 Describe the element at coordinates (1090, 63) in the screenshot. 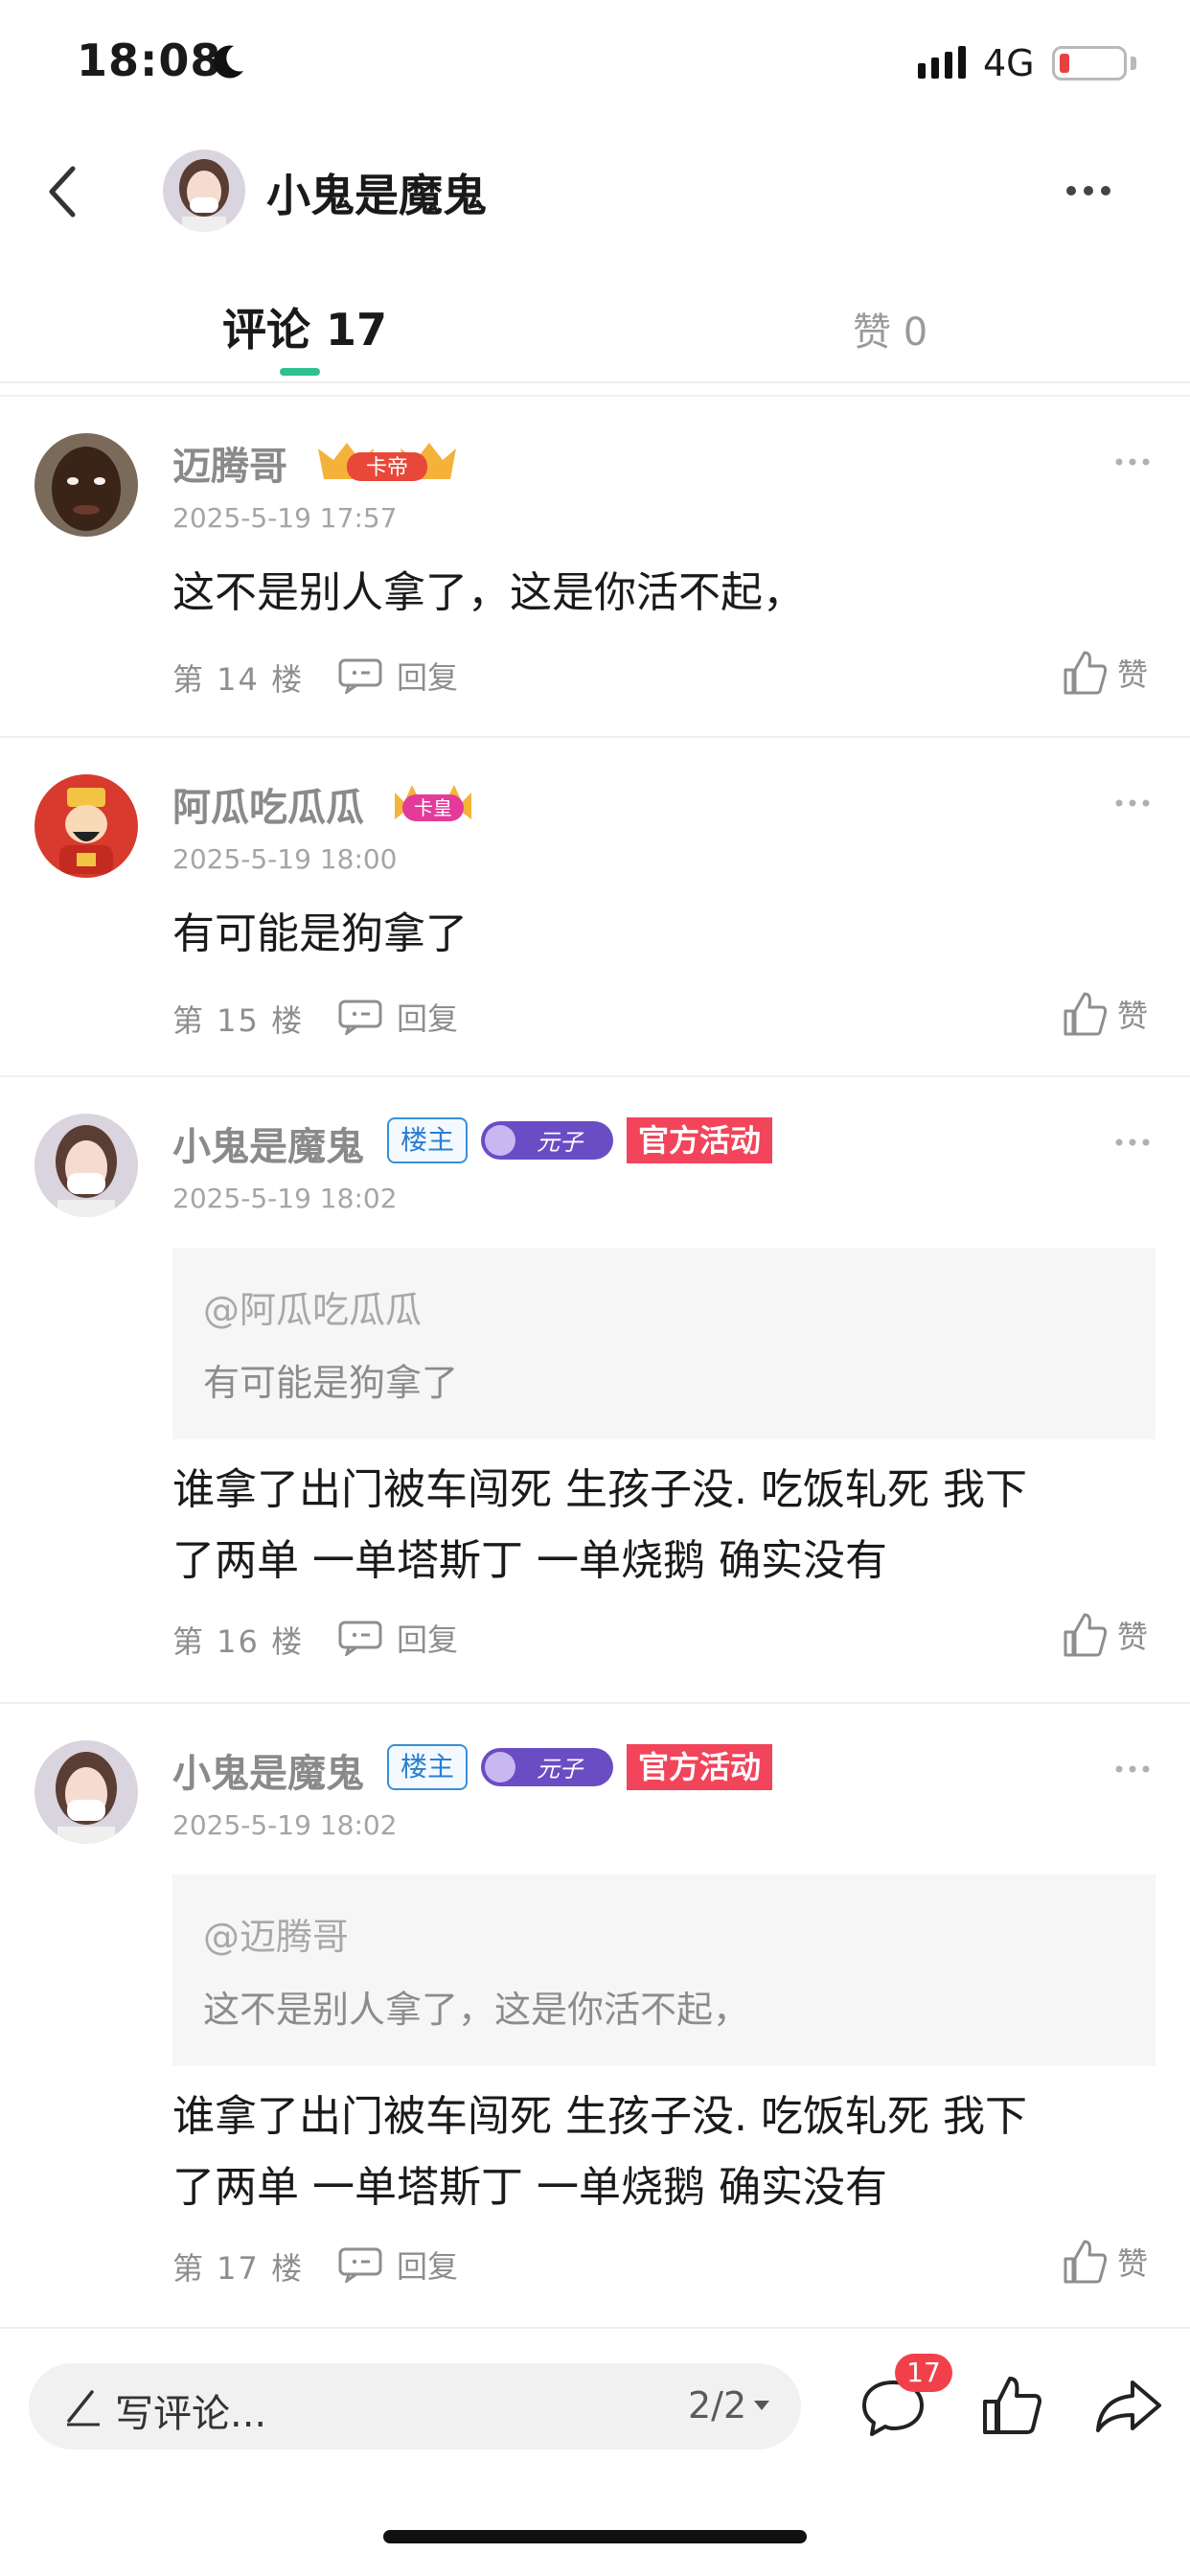

I see `battery-icon` at that location.